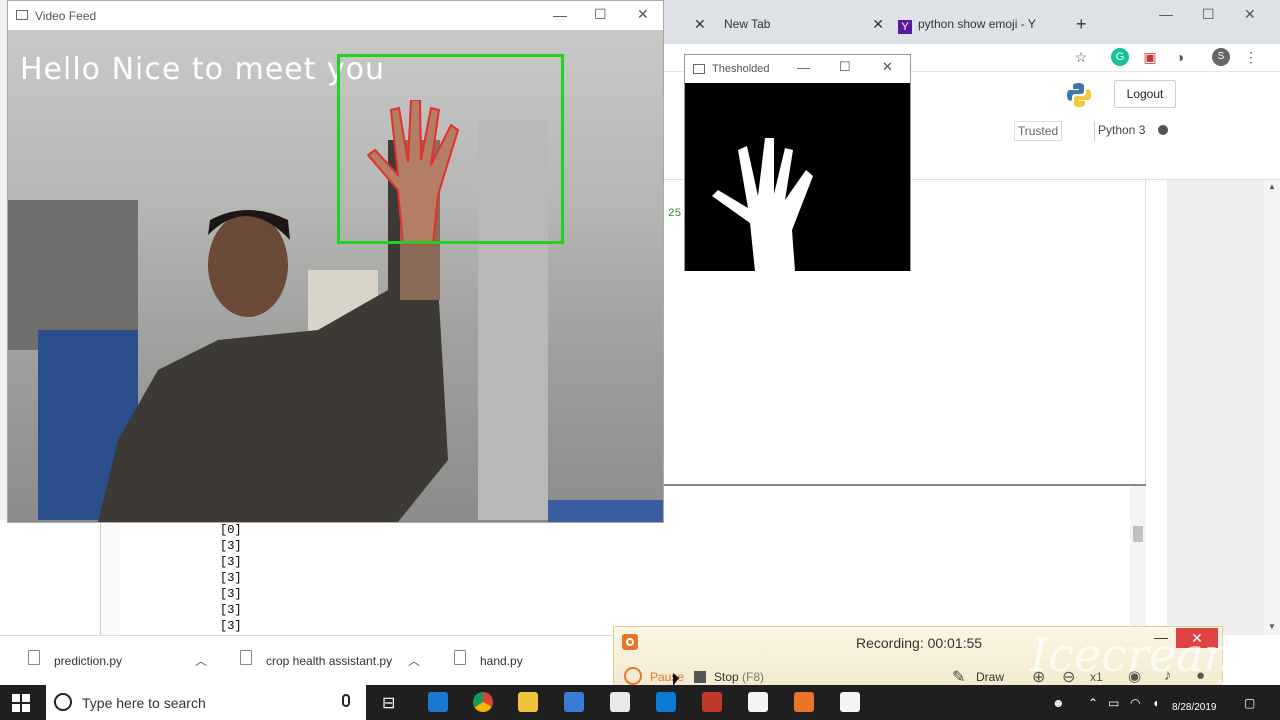  What do you see at coordinates (144, 703) in the screenshot?
I see `search-placeholder: Type here to search` at bounding box center [144, 703].